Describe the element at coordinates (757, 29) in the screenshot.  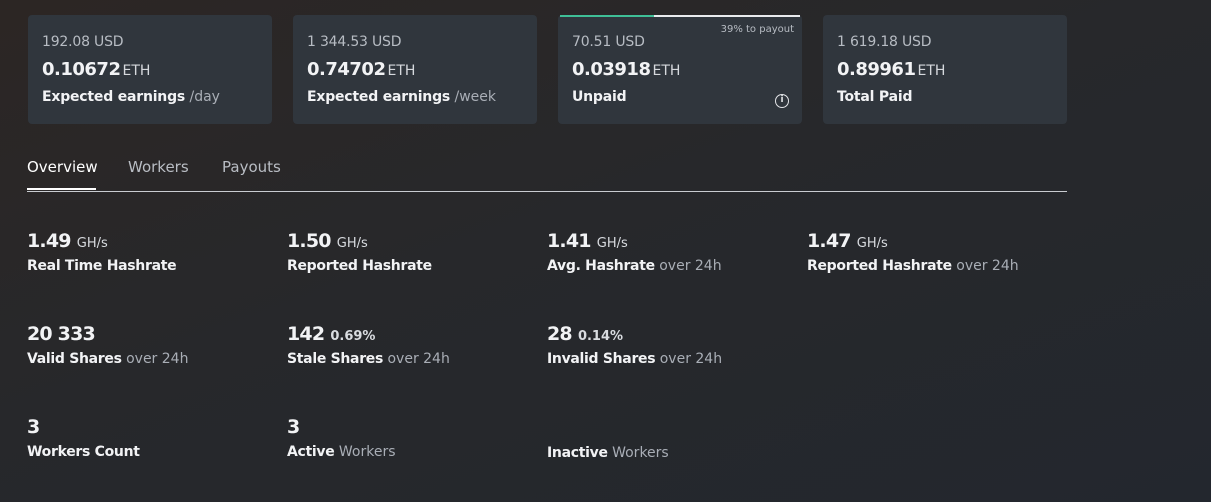
I see `payout-note: 39% to payout` at that location.